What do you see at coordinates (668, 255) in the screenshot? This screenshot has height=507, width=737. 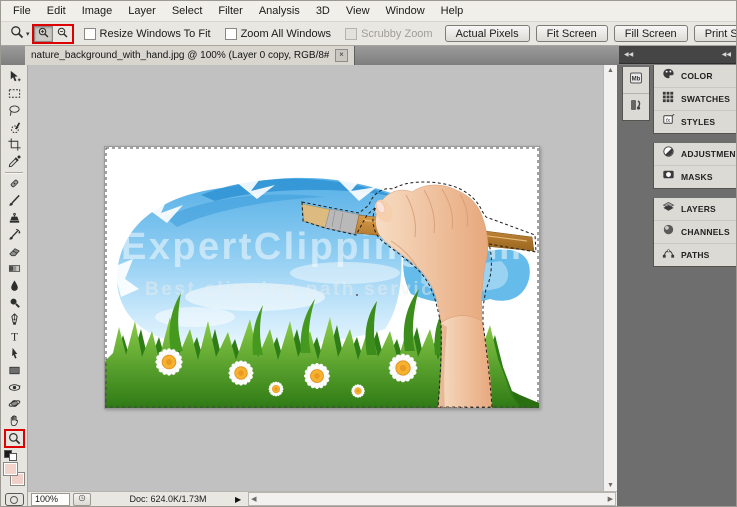 I see `paths-panel-icon` at bounding box center [668, 255].